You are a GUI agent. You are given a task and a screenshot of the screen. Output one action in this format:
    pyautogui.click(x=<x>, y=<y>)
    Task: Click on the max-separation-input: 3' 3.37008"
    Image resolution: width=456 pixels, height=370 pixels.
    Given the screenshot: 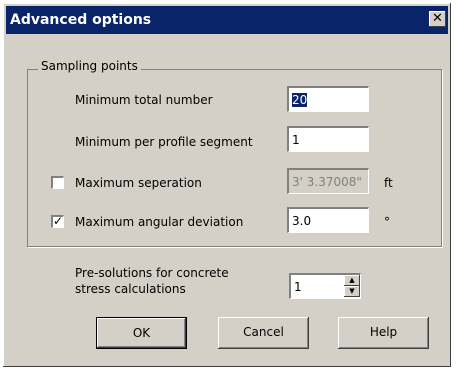 What is the action you would take?
    pyautogui.click(x=328, y=181)
    